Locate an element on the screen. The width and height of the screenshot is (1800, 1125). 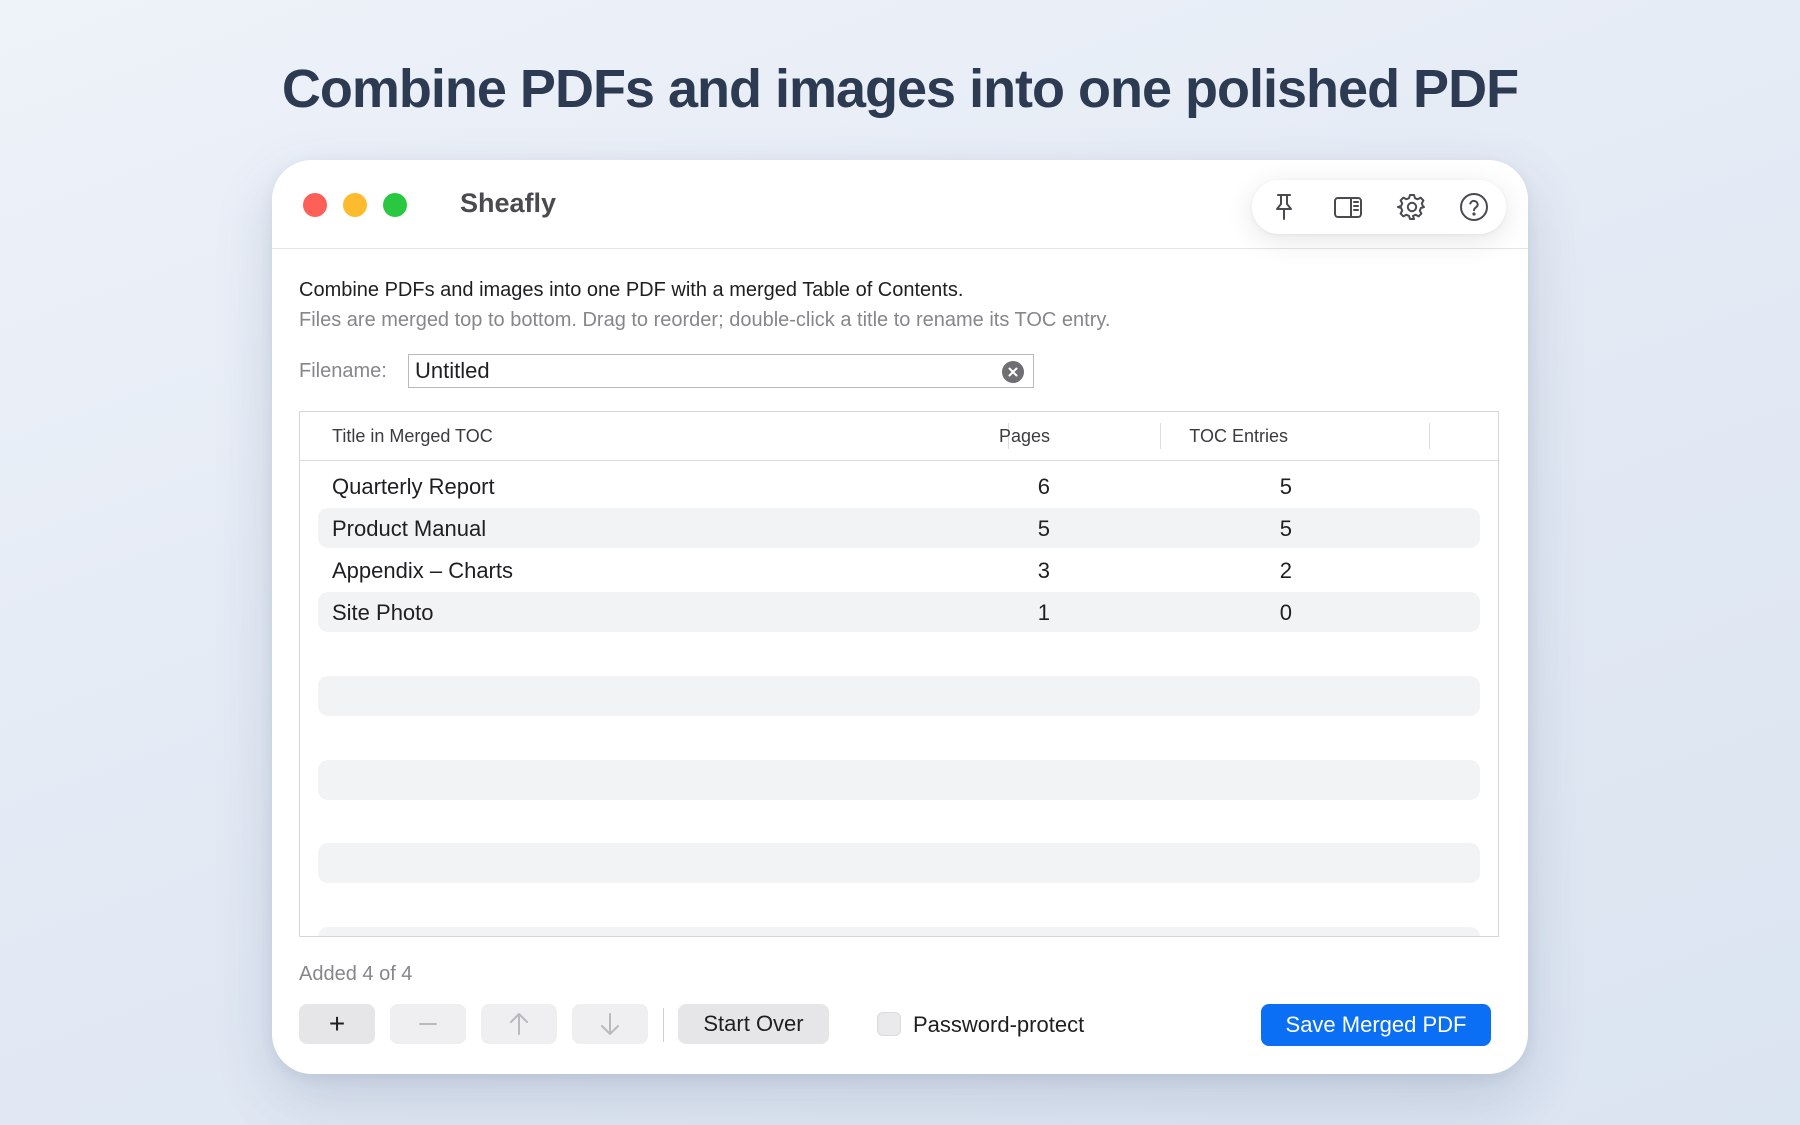
status-text: Added 4 of 4 is located at coordinates (356, 974).